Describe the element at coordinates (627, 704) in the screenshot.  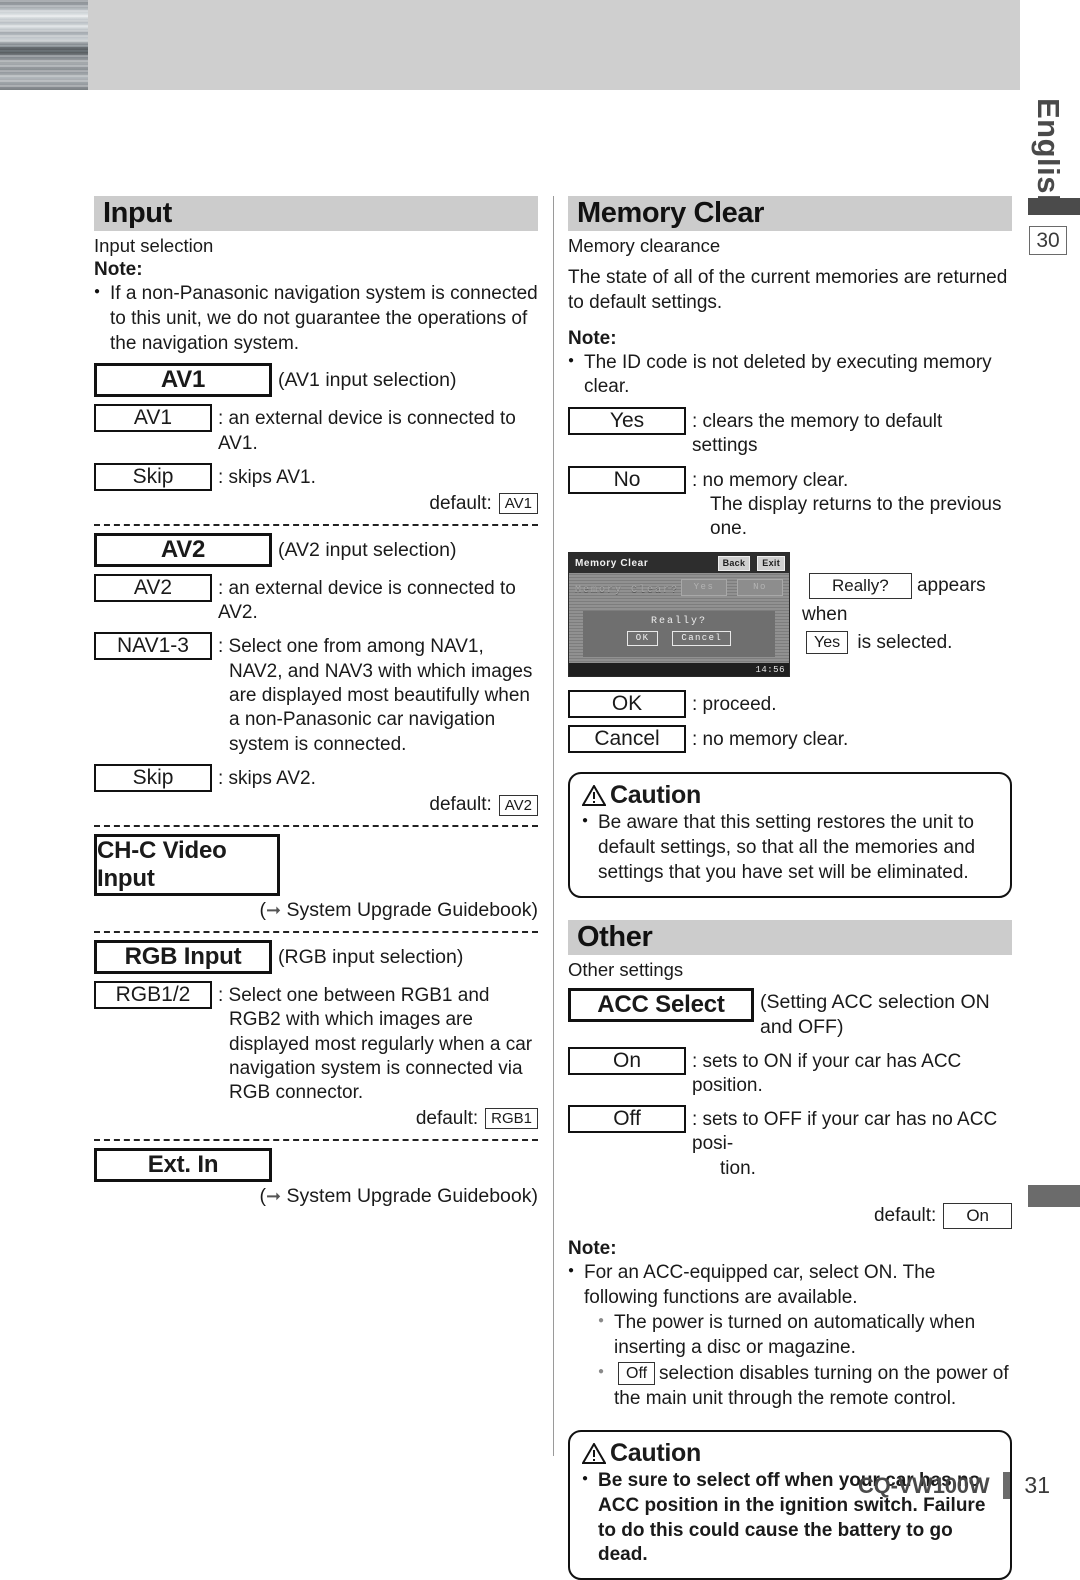
I see `option-button-ok: OK` at that location.